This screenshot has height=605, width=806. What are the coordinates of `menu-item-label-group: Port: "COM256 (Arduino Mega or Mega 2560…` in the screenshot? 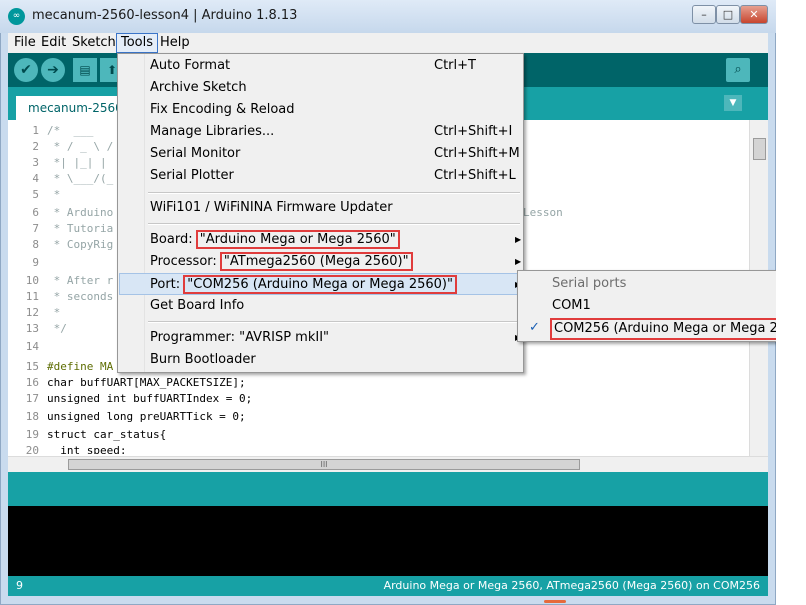 It's located at (303, 285).